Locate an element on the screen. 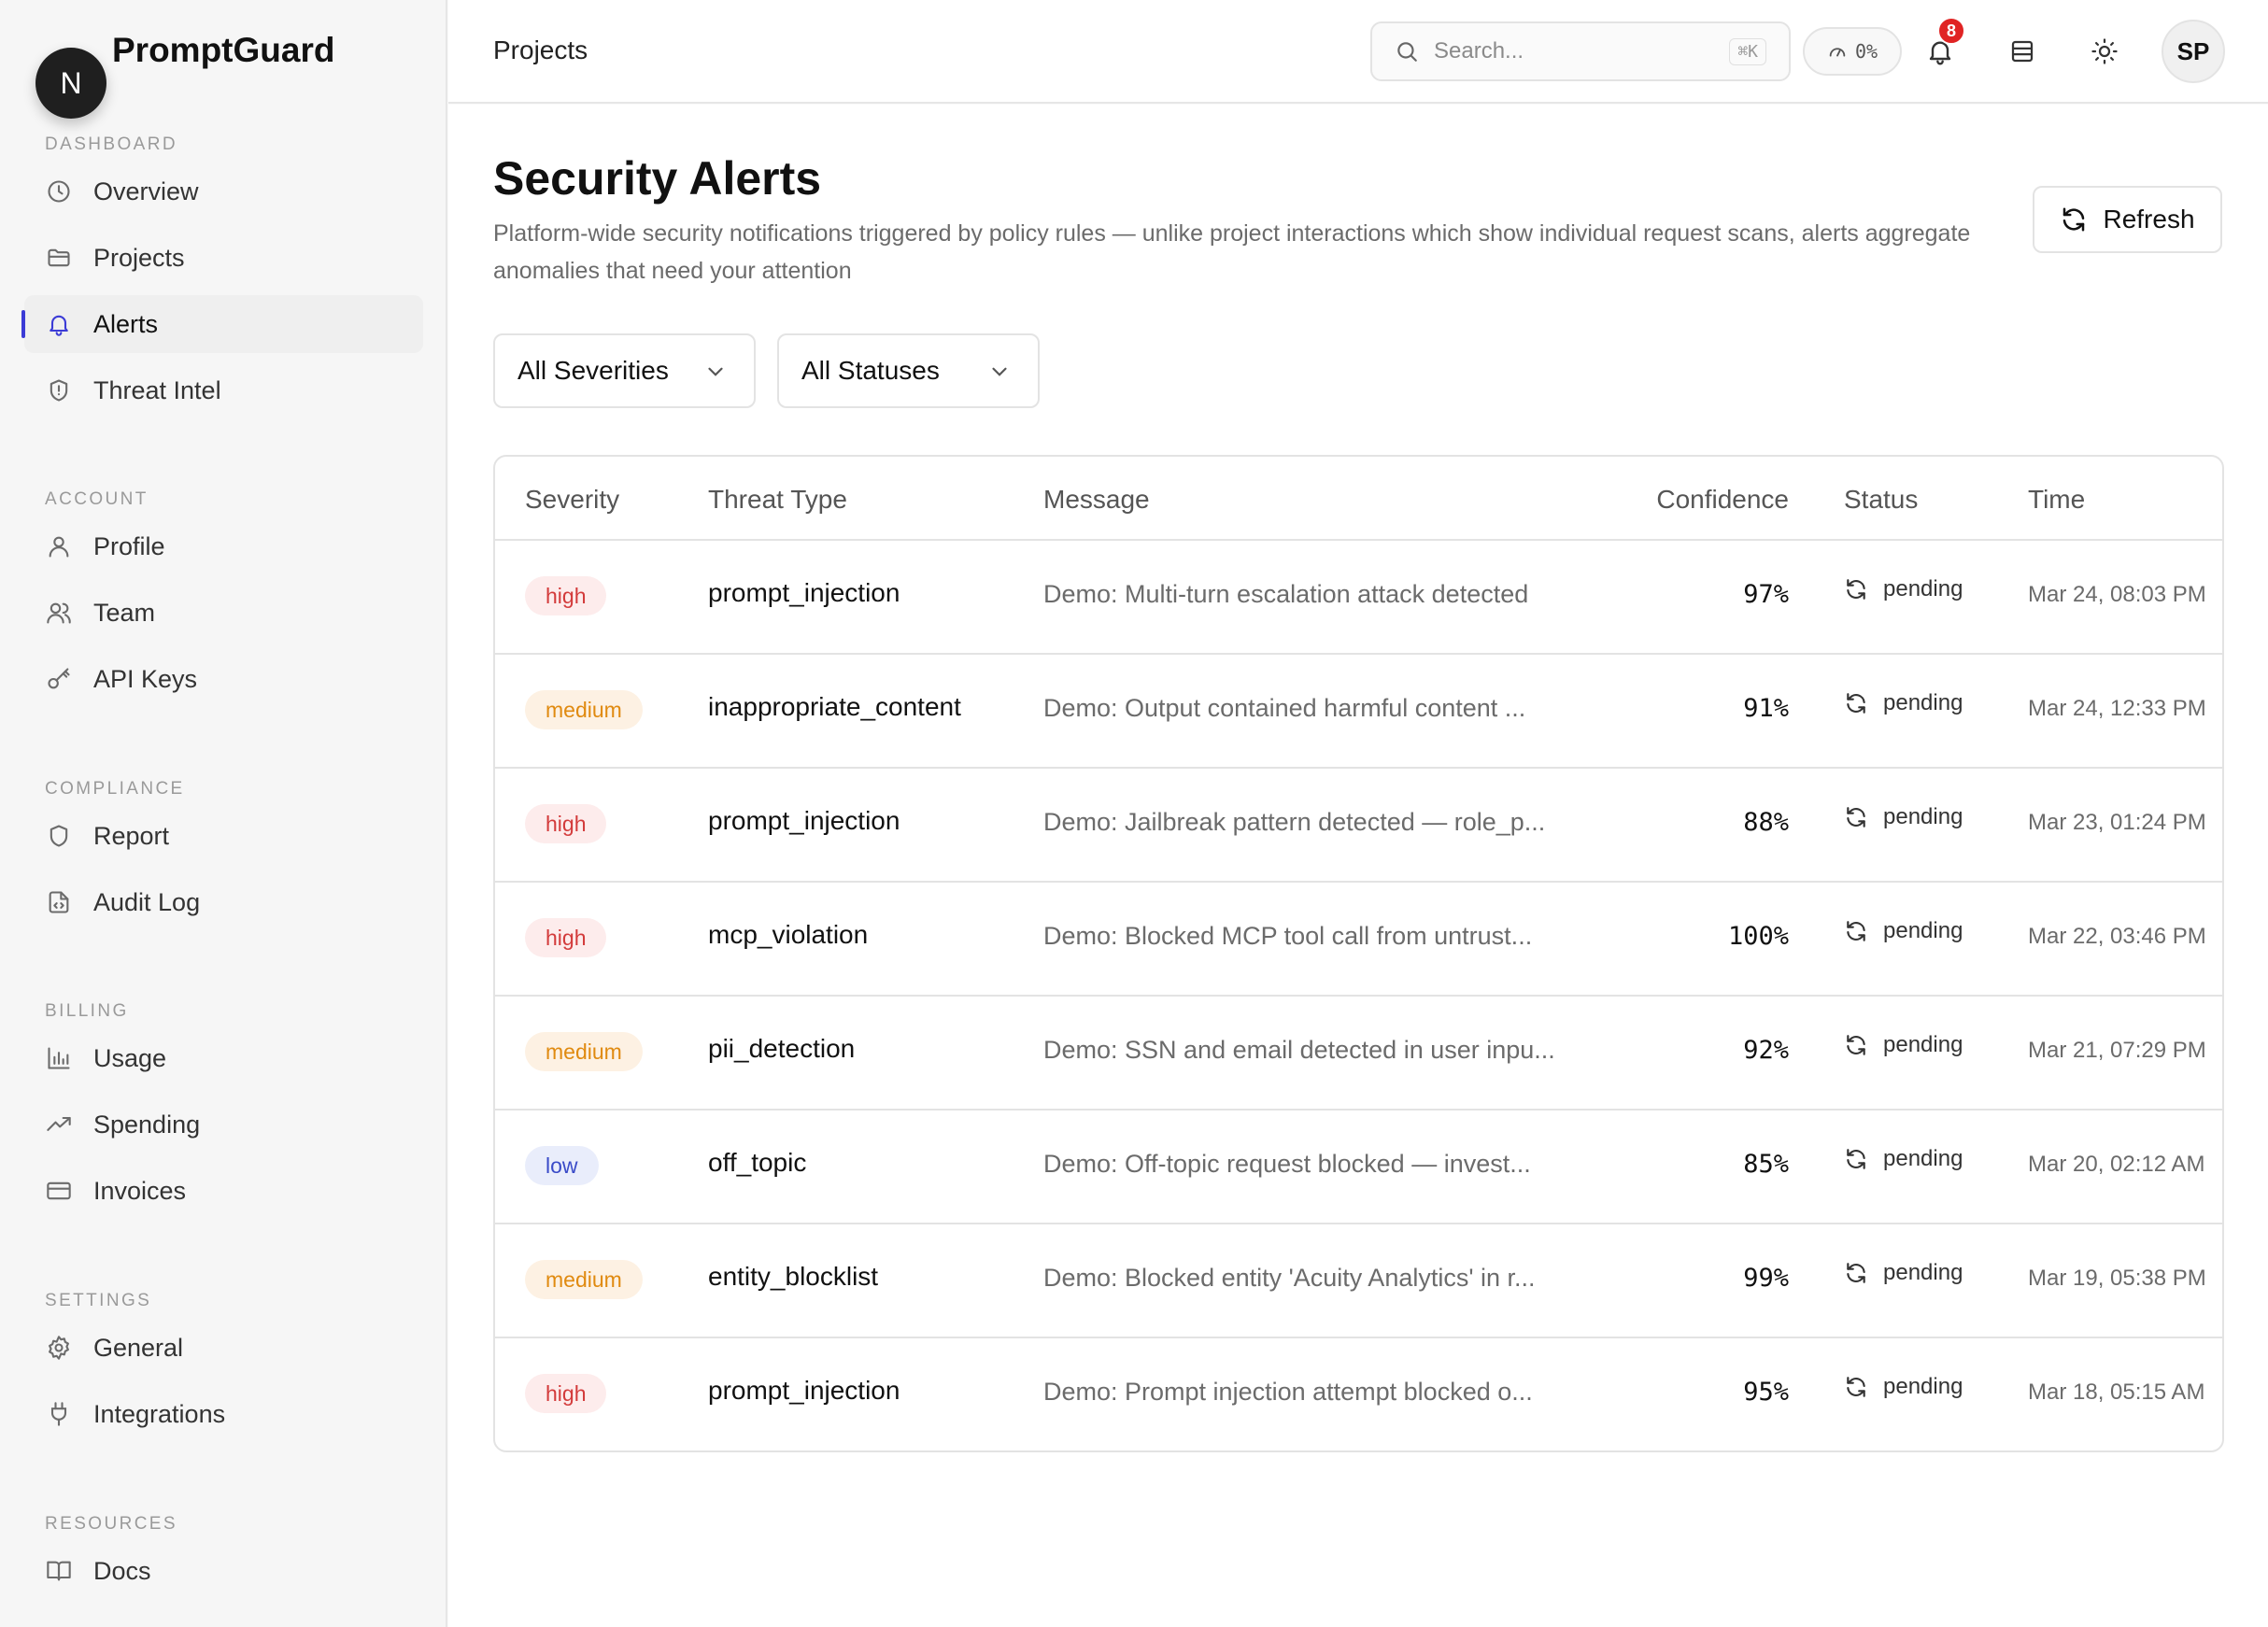  layout-button is located at coordinates (2022, 51).